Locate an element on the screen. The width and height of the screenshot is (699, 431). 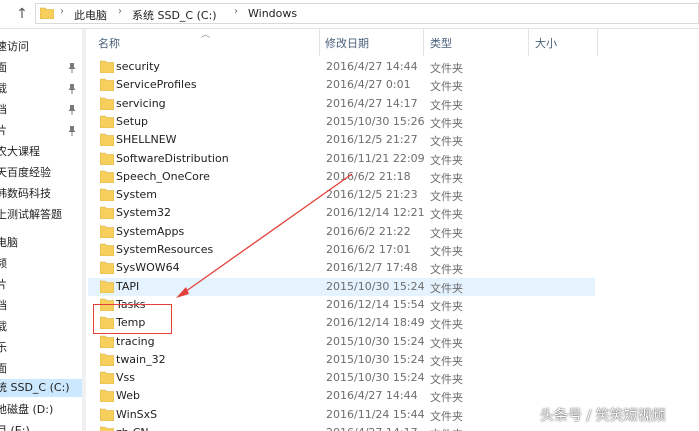
file-name: twain_32 is located at coordinates (141, 359).